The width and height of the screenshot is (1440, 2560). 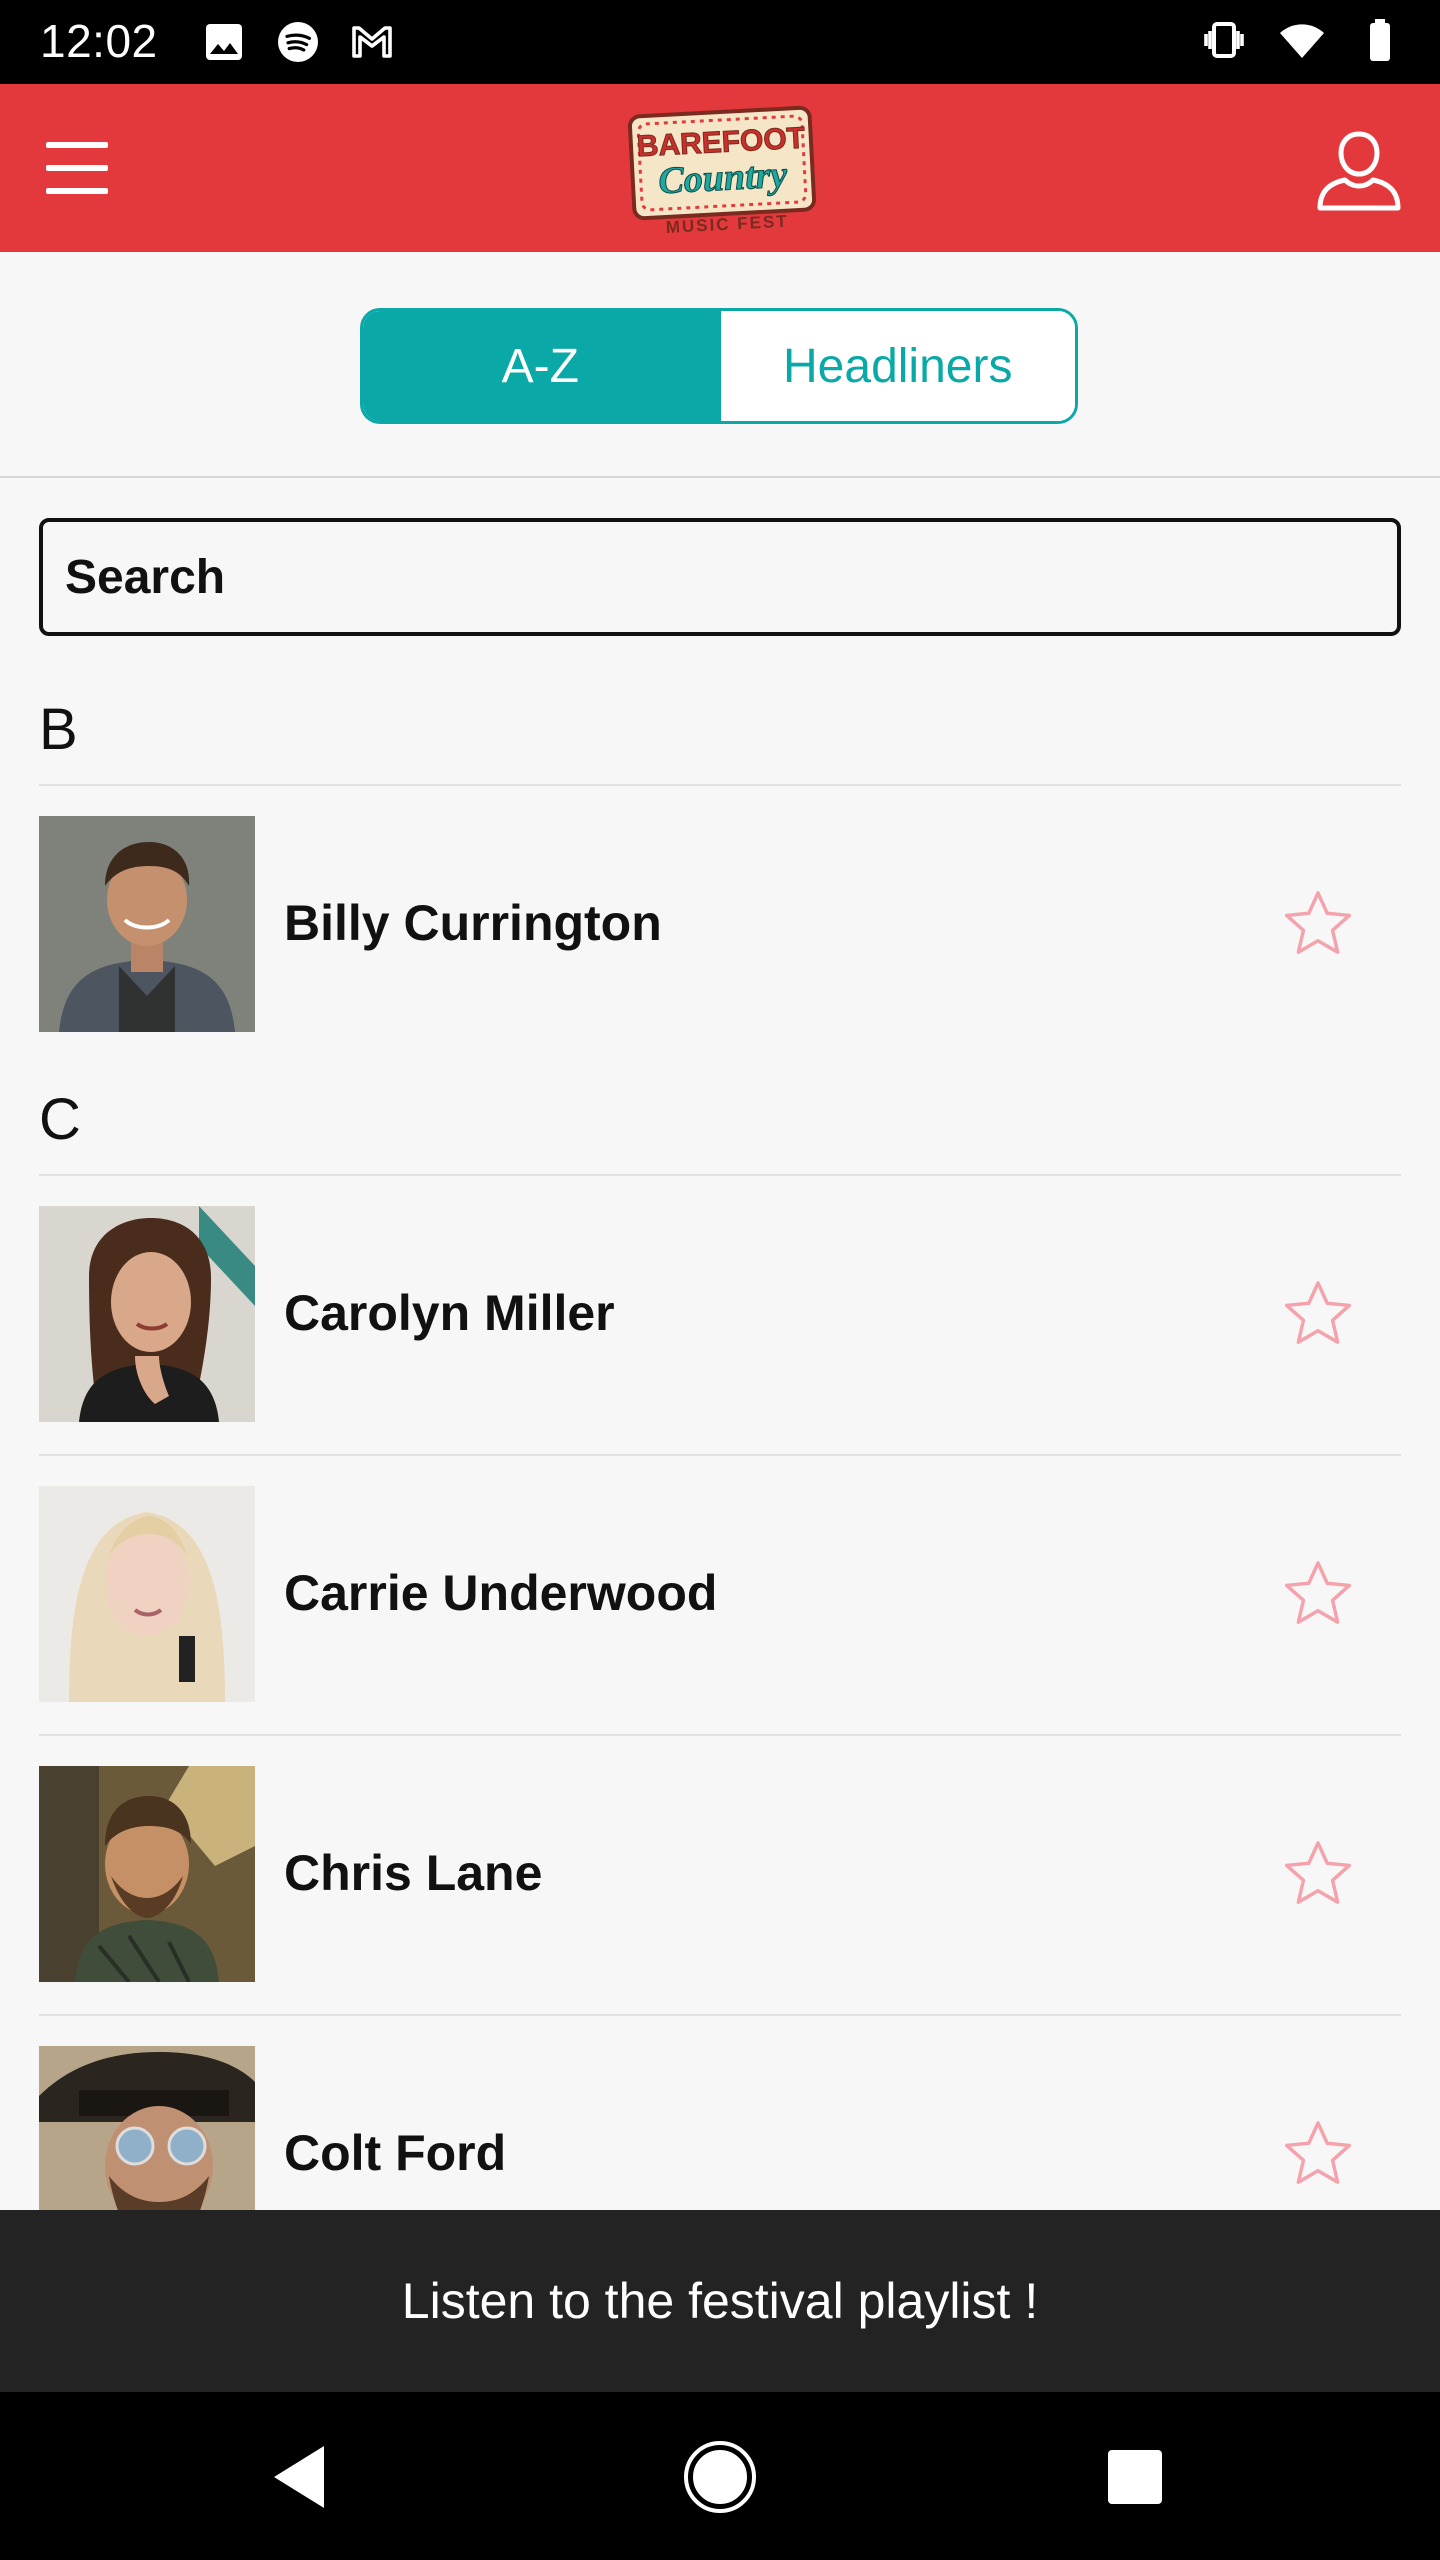 What do you see at coordinates (1135, 2477) in the screenshot?
I see `recents-icon` at bounding box center [1135, 2477].